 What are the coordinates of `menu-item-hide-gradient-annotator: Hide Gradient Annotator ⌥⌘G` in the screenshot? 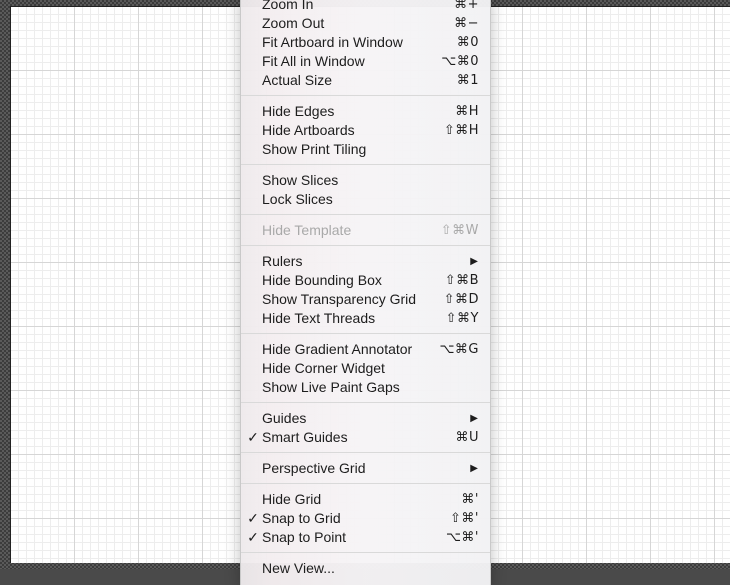 It's located at (365, 349).